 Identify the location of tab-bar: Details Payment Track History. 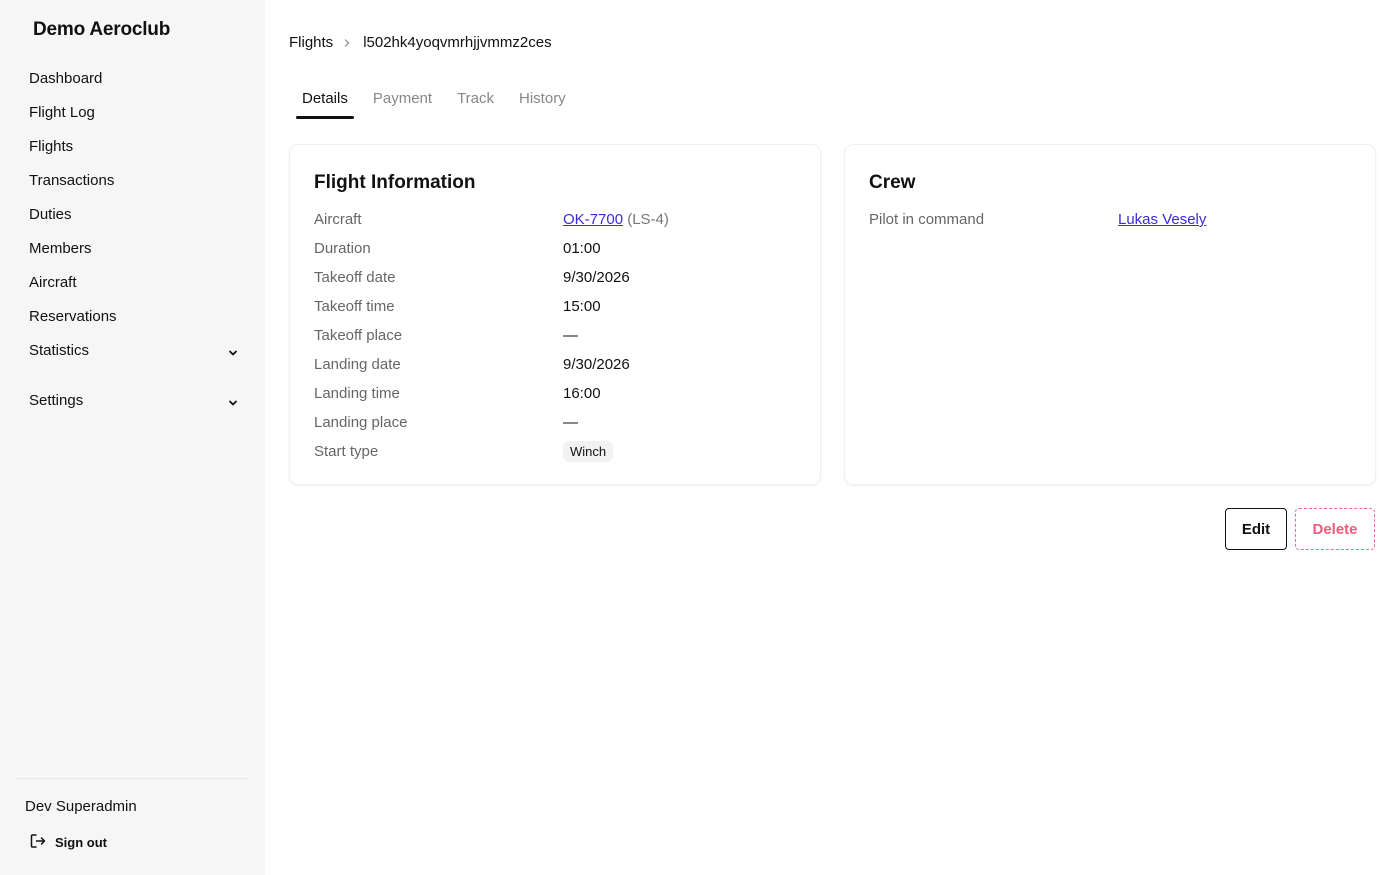
(440, 99).